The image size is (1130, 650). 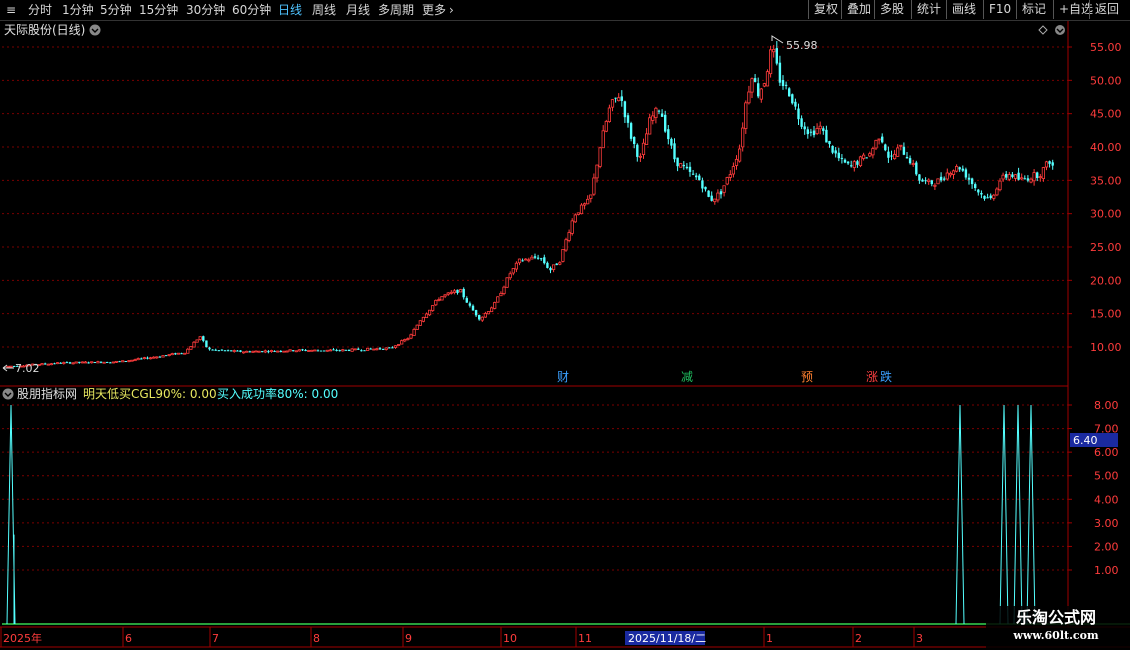 I want to click on toolbar-button-2: 多股, so click(x=891, y=9).